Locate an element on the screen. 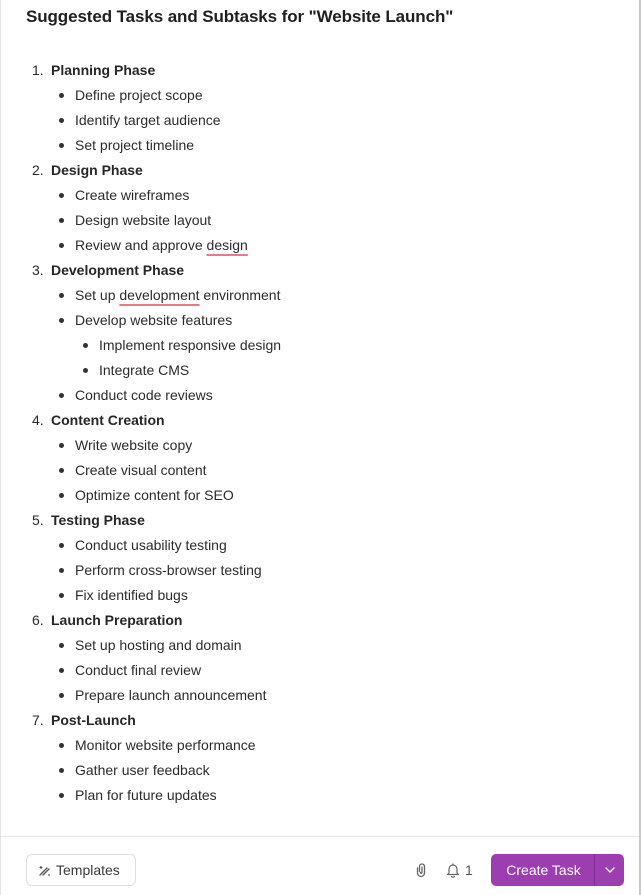 The width and height of the screenshot is (641, 895). phase-number: 6. is located at coordinates (38, 620).